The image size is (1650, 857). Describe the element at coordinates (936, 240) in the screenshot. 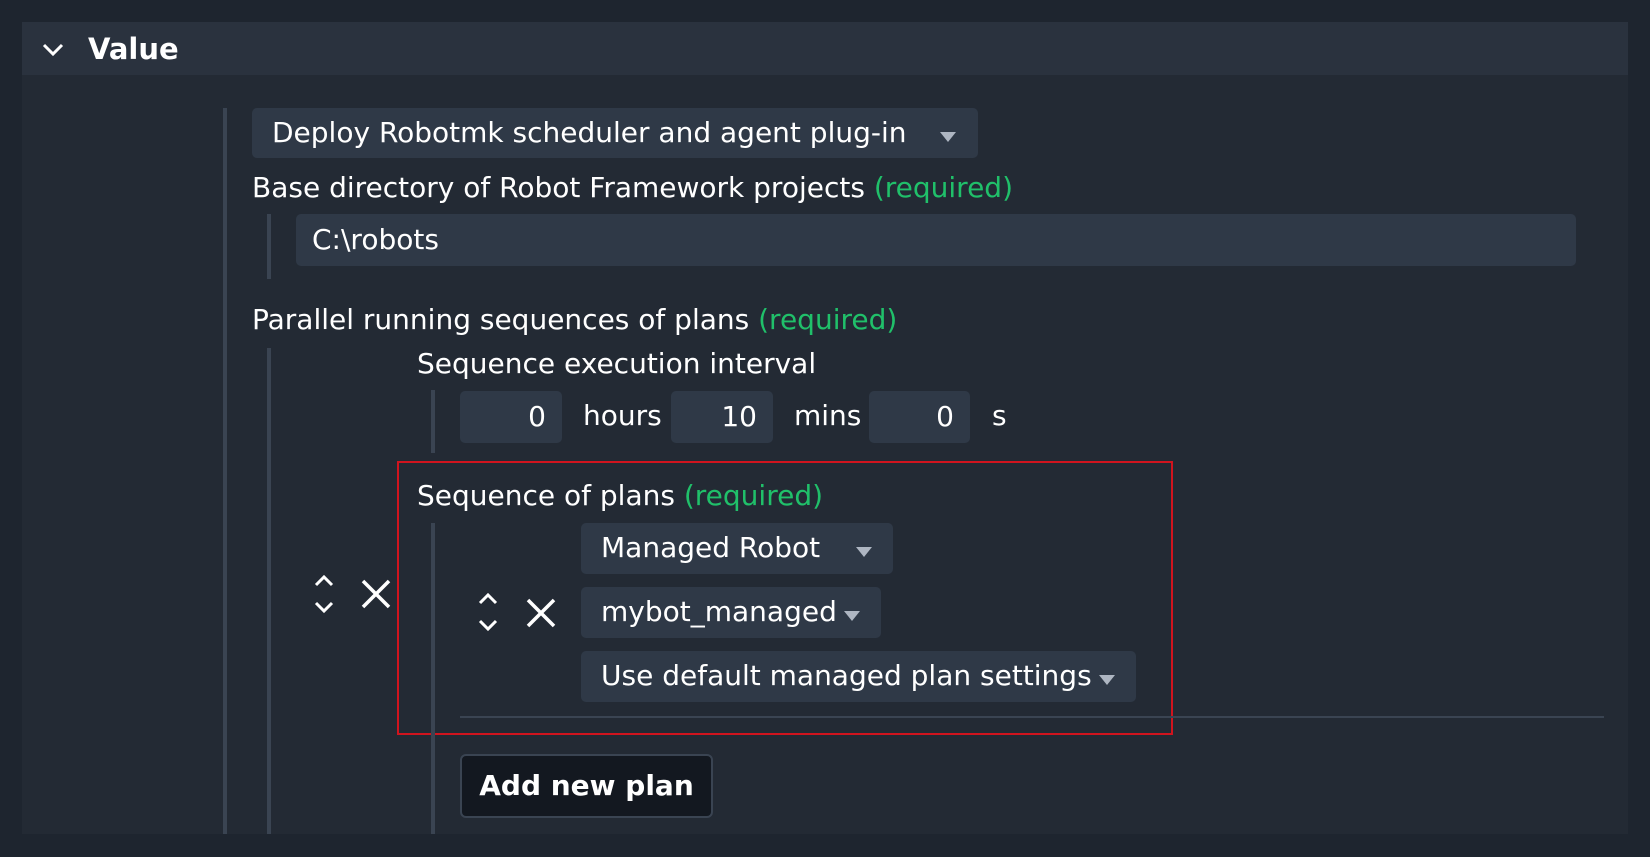

I see `base-dir-input: C:\robots` at that location.